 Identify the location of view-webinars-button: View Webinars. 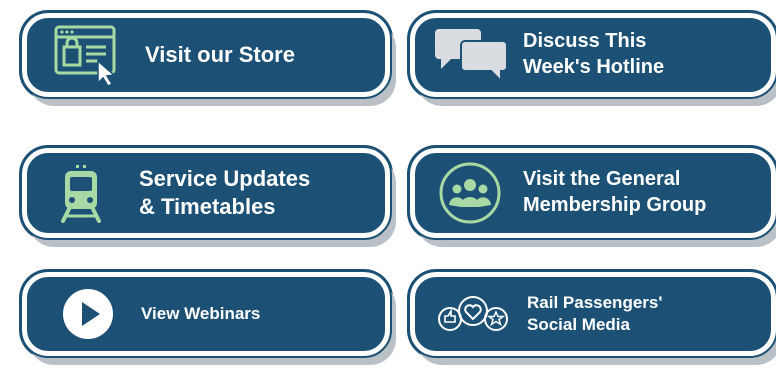
(206, 314).